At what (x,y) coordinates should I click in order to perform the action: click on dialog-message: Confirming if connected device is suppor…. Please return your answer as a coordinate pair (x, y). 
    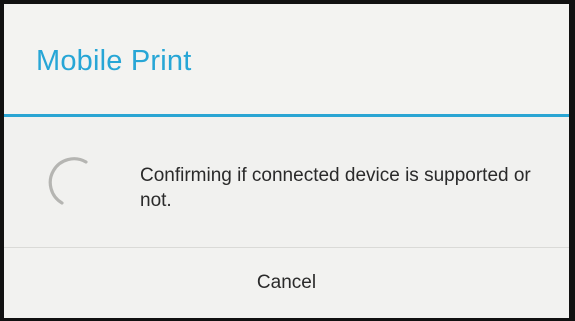
    Looking at the image, I should click on (335, 188).